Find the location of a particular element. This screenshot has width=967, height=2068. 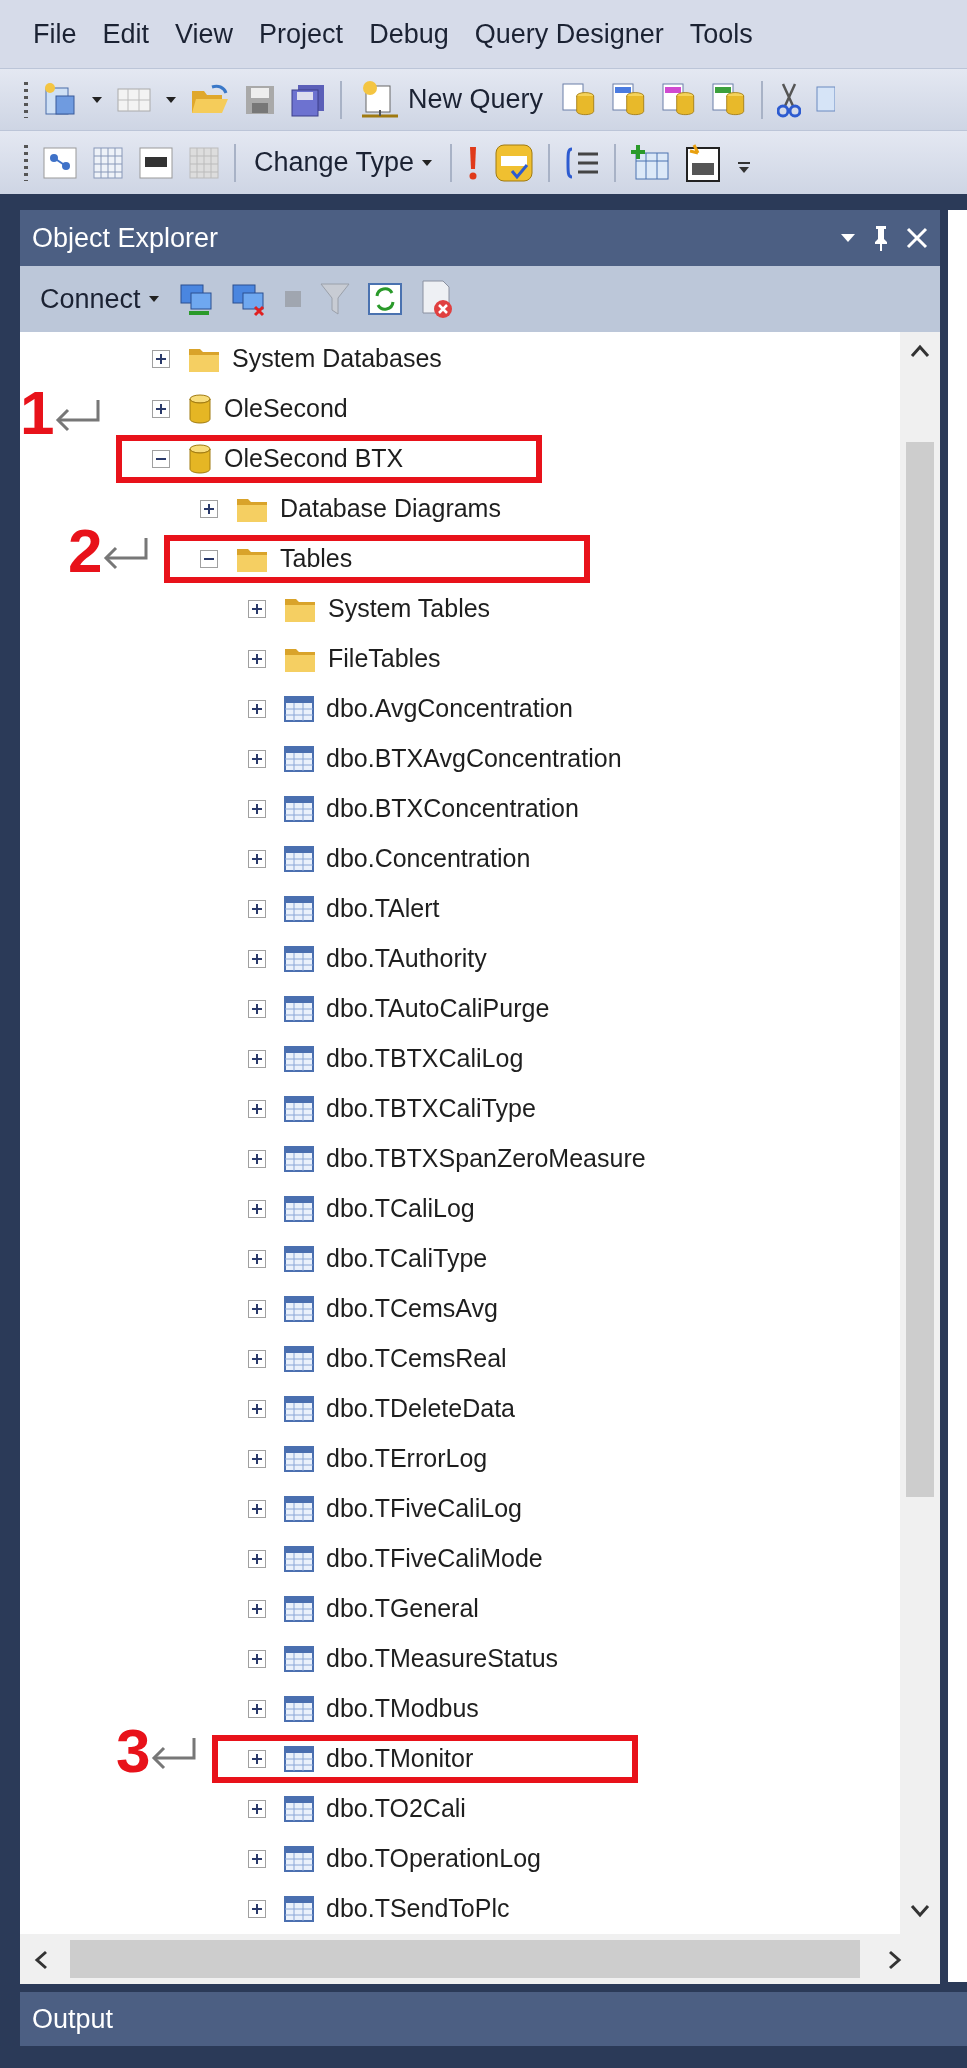

properties-icon is located at coordinates (703, 162).